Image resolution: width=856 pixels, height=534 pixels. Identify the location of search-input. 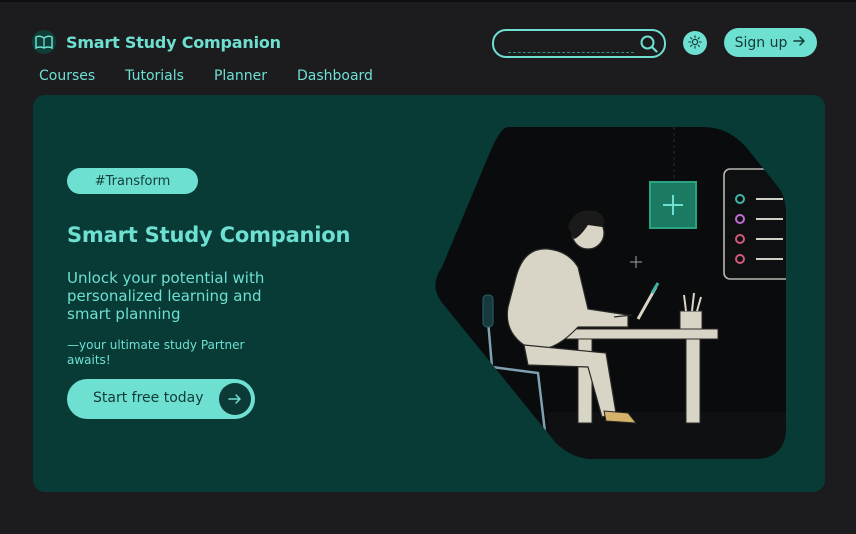
(571, 44).